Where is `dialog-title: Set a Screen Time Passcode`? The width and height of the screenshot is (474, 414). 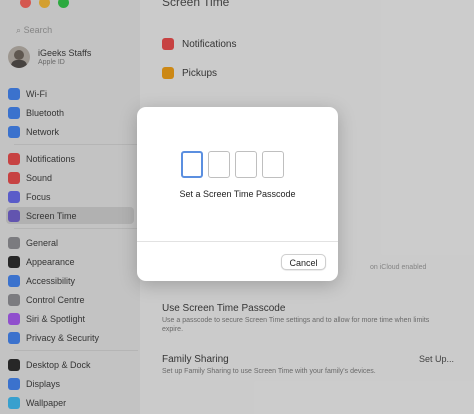 dialog-title: Set a Screen Time Passcode is located at coordinates (237, 194).